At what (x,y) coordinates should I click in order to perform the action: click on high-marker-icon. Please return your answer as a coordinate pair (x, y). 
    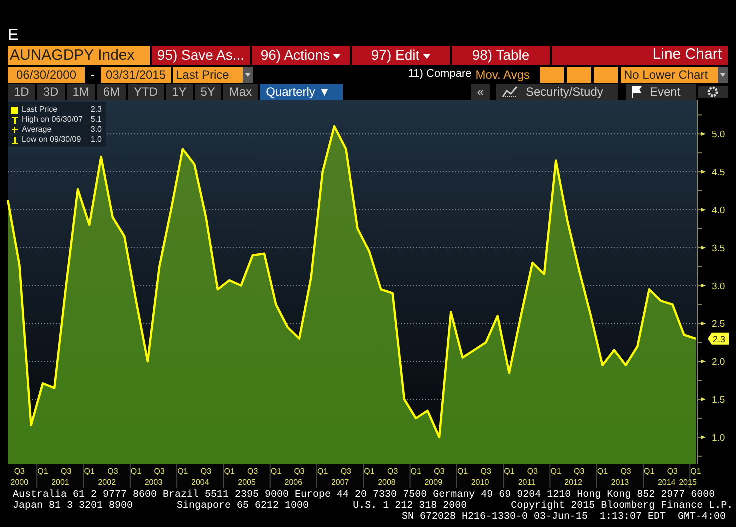
    Looking at the image, I should click on (15, 120).